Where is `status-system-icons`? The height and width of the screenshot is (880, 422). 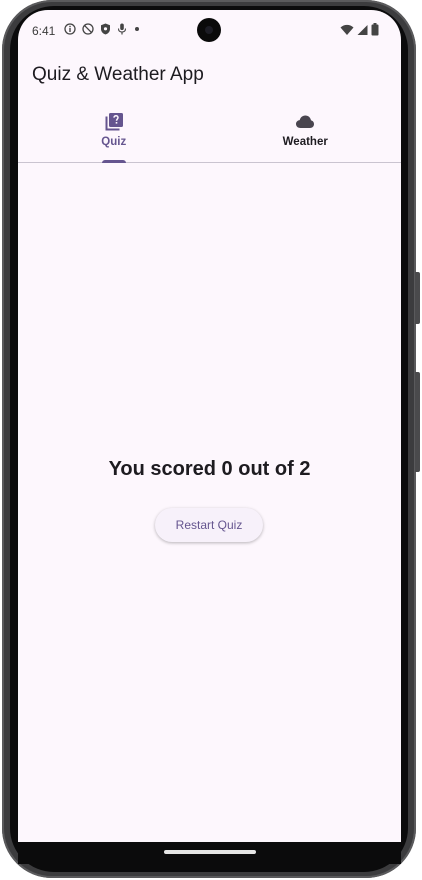 status-system-icons is located at coordinates (359, 32).